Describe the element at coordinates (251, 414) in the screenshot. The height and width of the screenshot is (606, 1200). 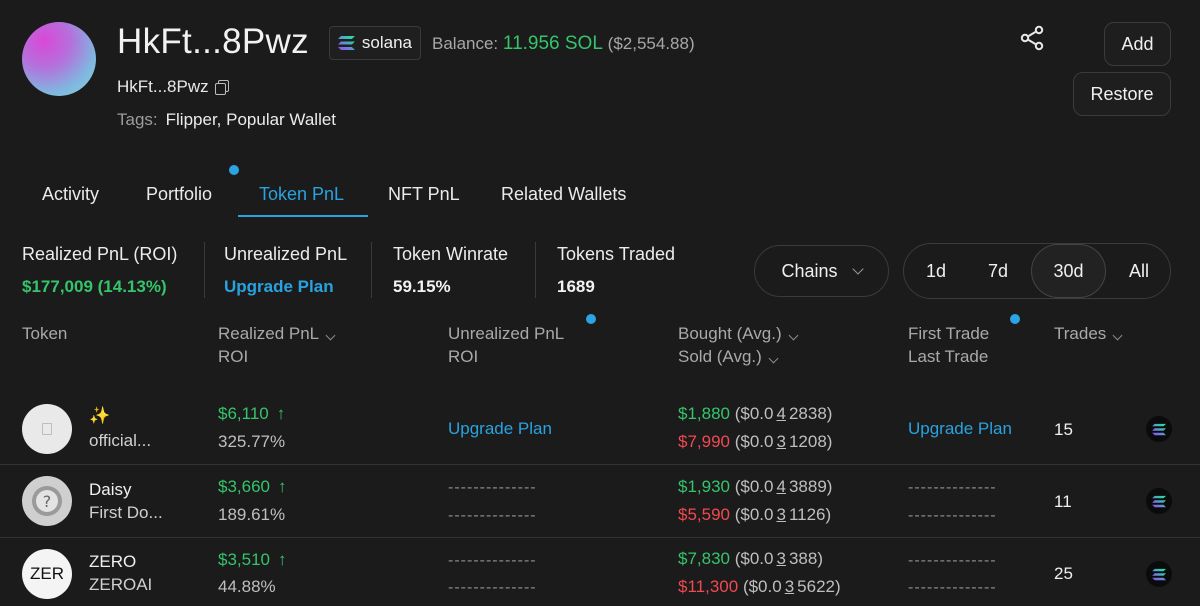
I see `realized-pnl: $6,110 ↑` at that location.